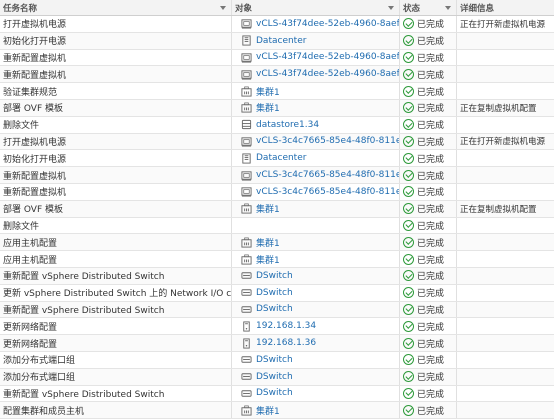 This screenshot has height=419, width=554. What do you see at coordinates (116, 359) in the screenshot?
I see `task-name-cell: 添加分布式端口组` at bounding box center [116, 359].